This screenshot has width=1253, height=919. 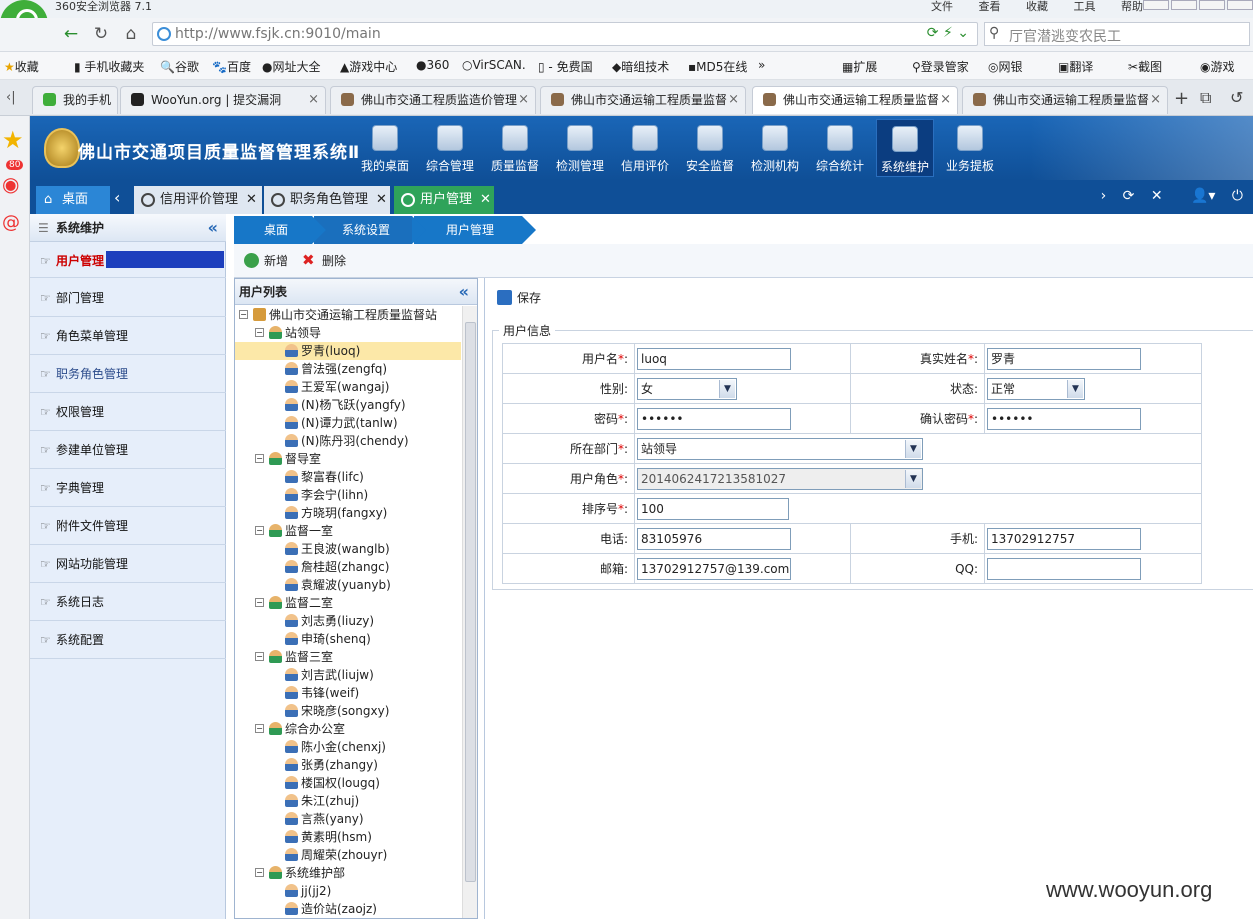 I want to click on tree-user-node: 詹桂超(zhangc), so click(x=337, y=567).